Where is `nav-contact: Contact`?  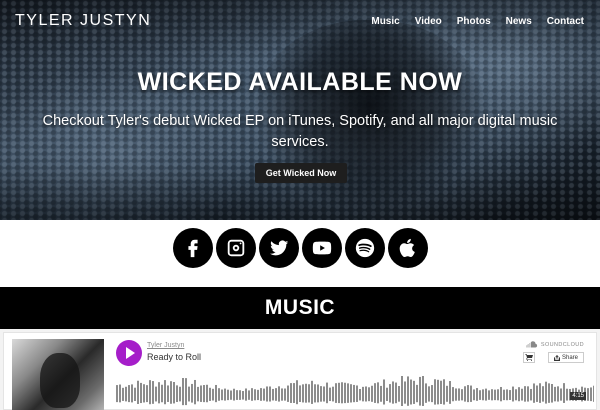 nav-contact: Contact is located at coordinates (565, 21).